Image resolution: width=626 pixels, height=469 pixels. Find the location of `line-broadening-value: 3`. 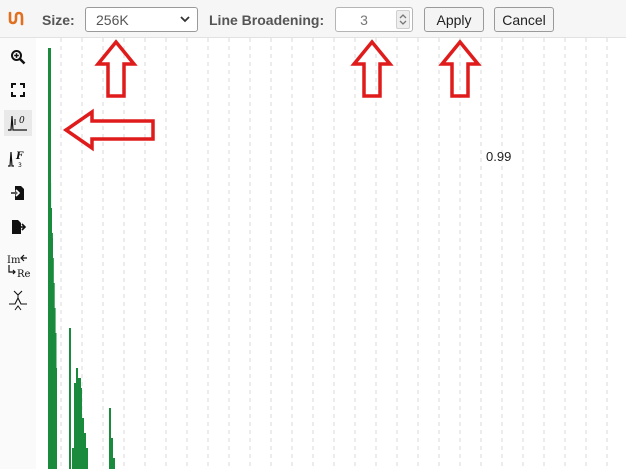

line-broadening-value: 3 is located at coordinates (364, 20).